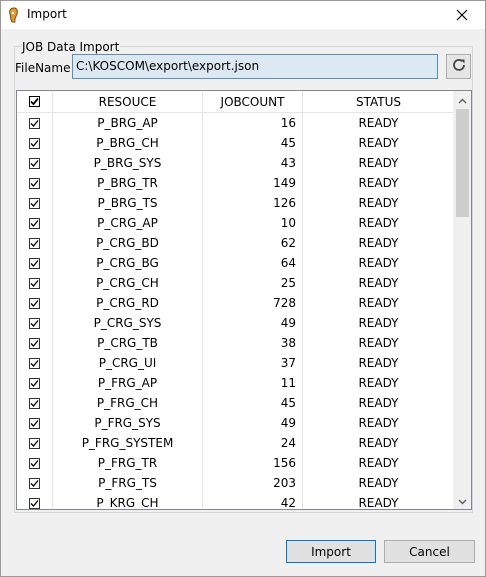 Image resolution: width=486 pixels, height=577 pixels. Describe the element at coordinates (128, 283) in the screenshot. I see `resource-cell: P_CRG_CH` at that location.